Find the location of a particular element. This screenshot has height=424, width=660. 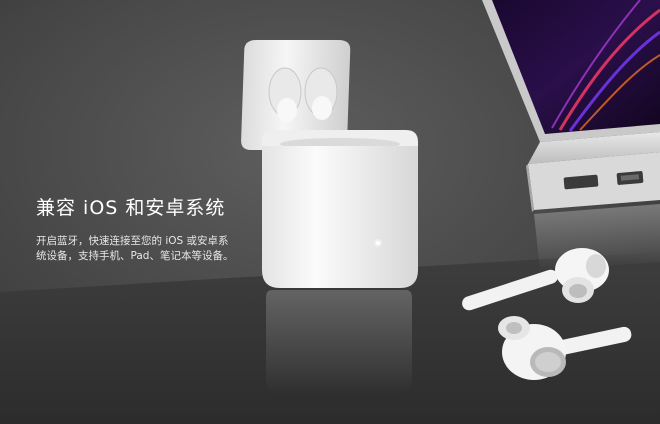

feature-body-line-2: 统设备，支持手机、Pad、笔记本等设备。 is located at coordinates (135, 256).